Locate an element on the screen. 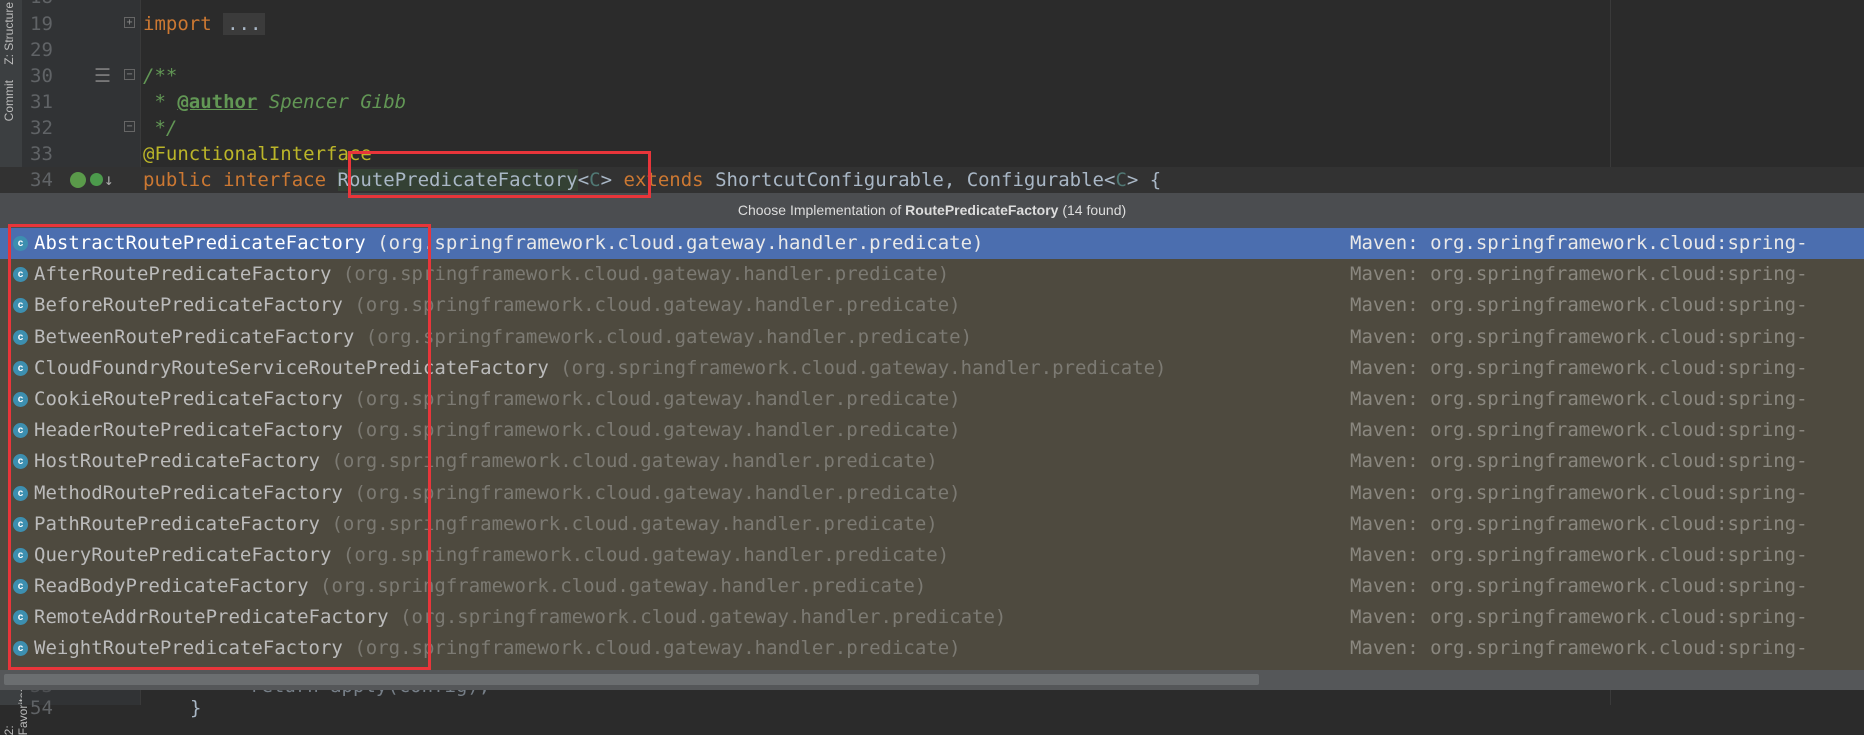 This screenshot has width=1864, height=735. title-prefix: Choose Implementation of is located at coordinates (821, 210).